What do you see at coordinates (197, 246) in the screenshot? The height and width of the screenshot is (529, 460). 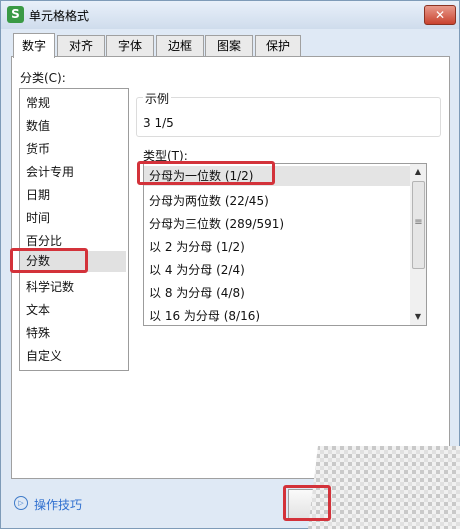 I see `type-item-halves: 以 2 为分母 (1/2)` at bounding box center [197, 246].